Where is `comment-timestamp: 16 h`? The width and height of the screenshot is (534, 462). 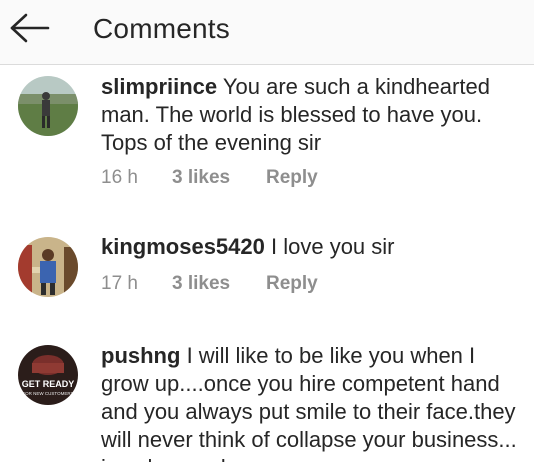
comment-timestamp: 16 h is located at coordinates (119, 177).